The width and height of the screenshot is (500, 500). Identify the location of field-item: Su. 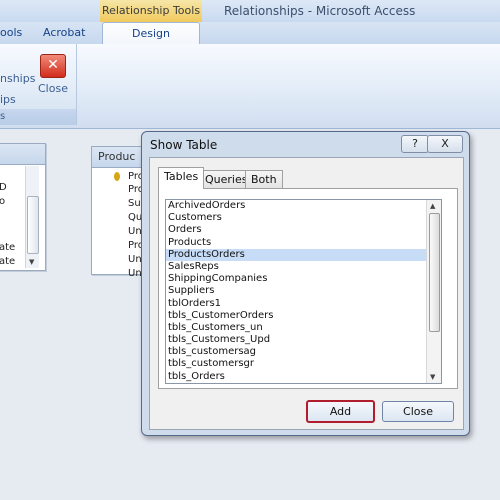
(134, 203).